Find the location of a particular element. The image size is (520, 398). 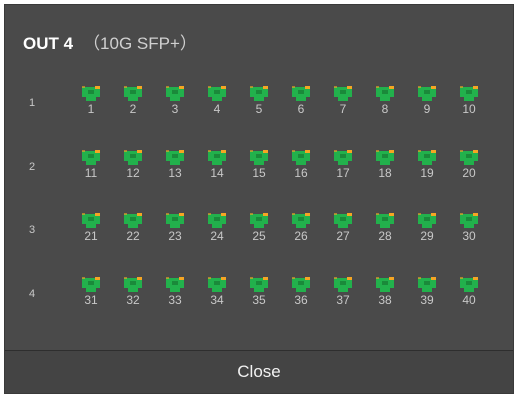

port-row: 1 1 2 3 4 5 6 7 8 9 10 is located at coordinates (260, 105).